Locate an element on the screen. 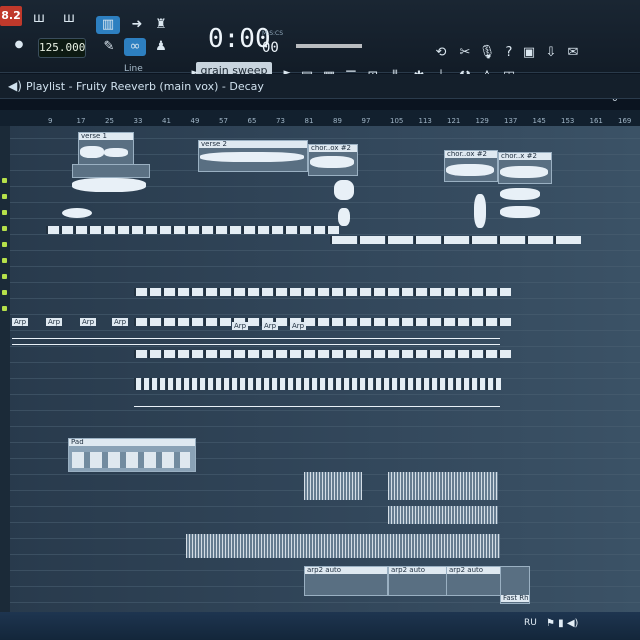 This screenshot has width=640, height=640. clip-arp2-auto-2: arp2 auto is located at coordinates (418, 581).